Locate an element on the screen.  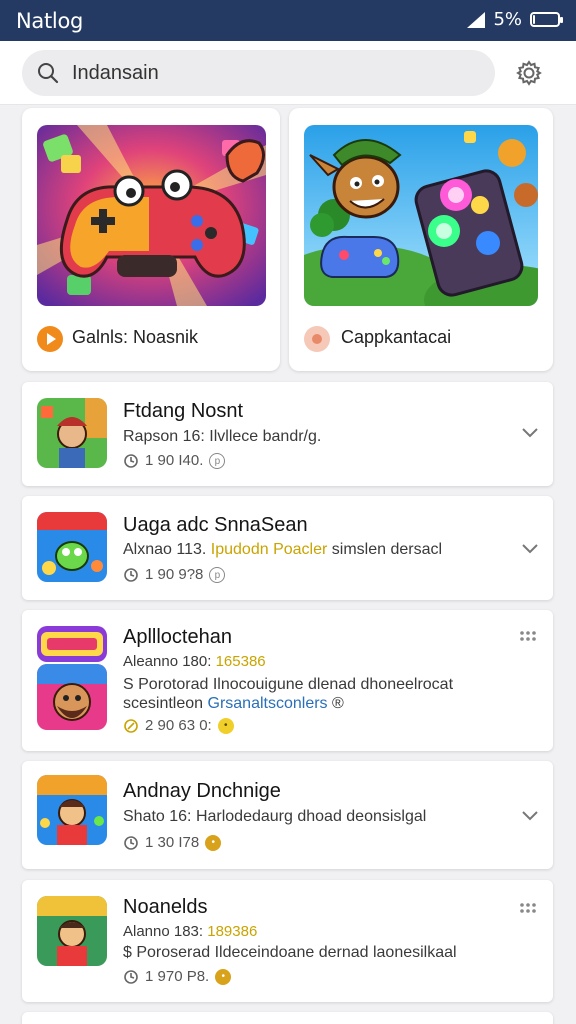
sub-suffix: simslen dersacl is located at coordinates (387, 549).